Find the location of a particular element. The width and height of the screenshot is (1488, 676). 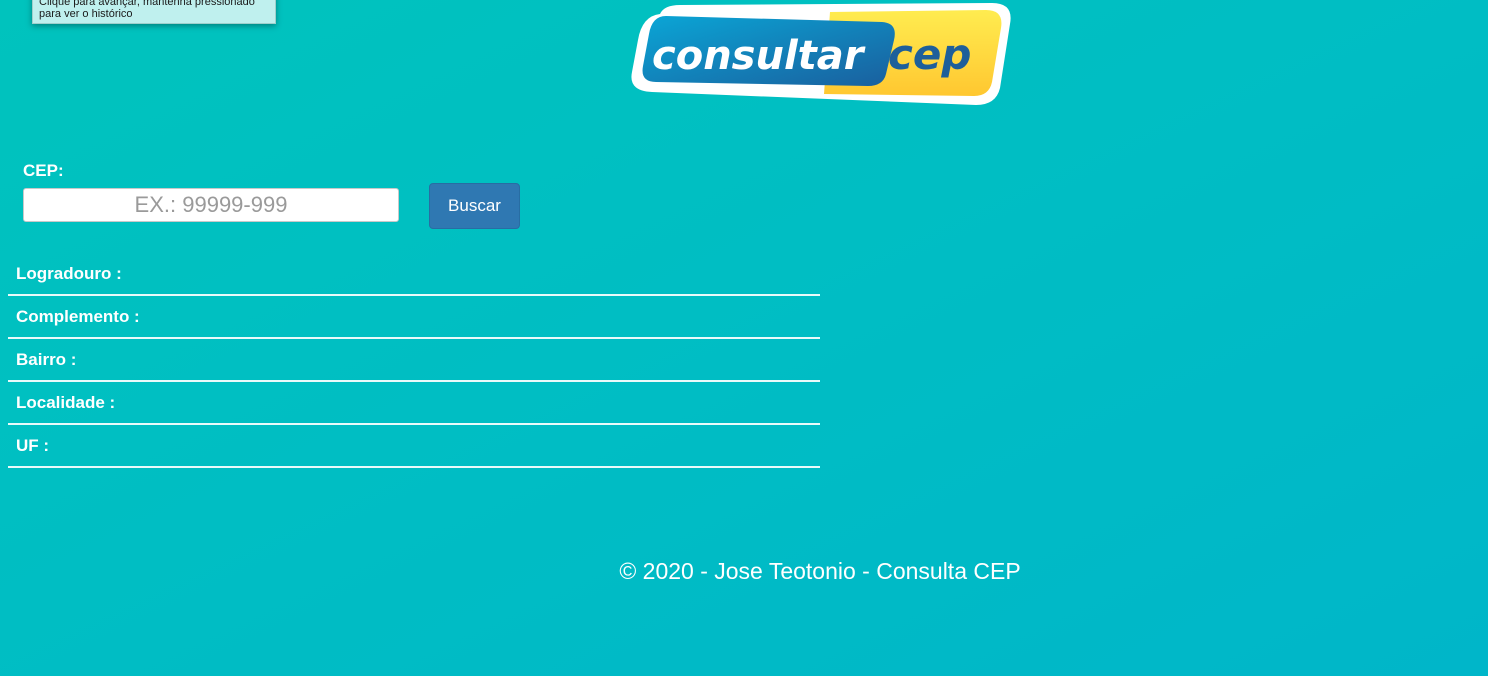

result-row-uf: UF : is located at coordinates (414, 446).